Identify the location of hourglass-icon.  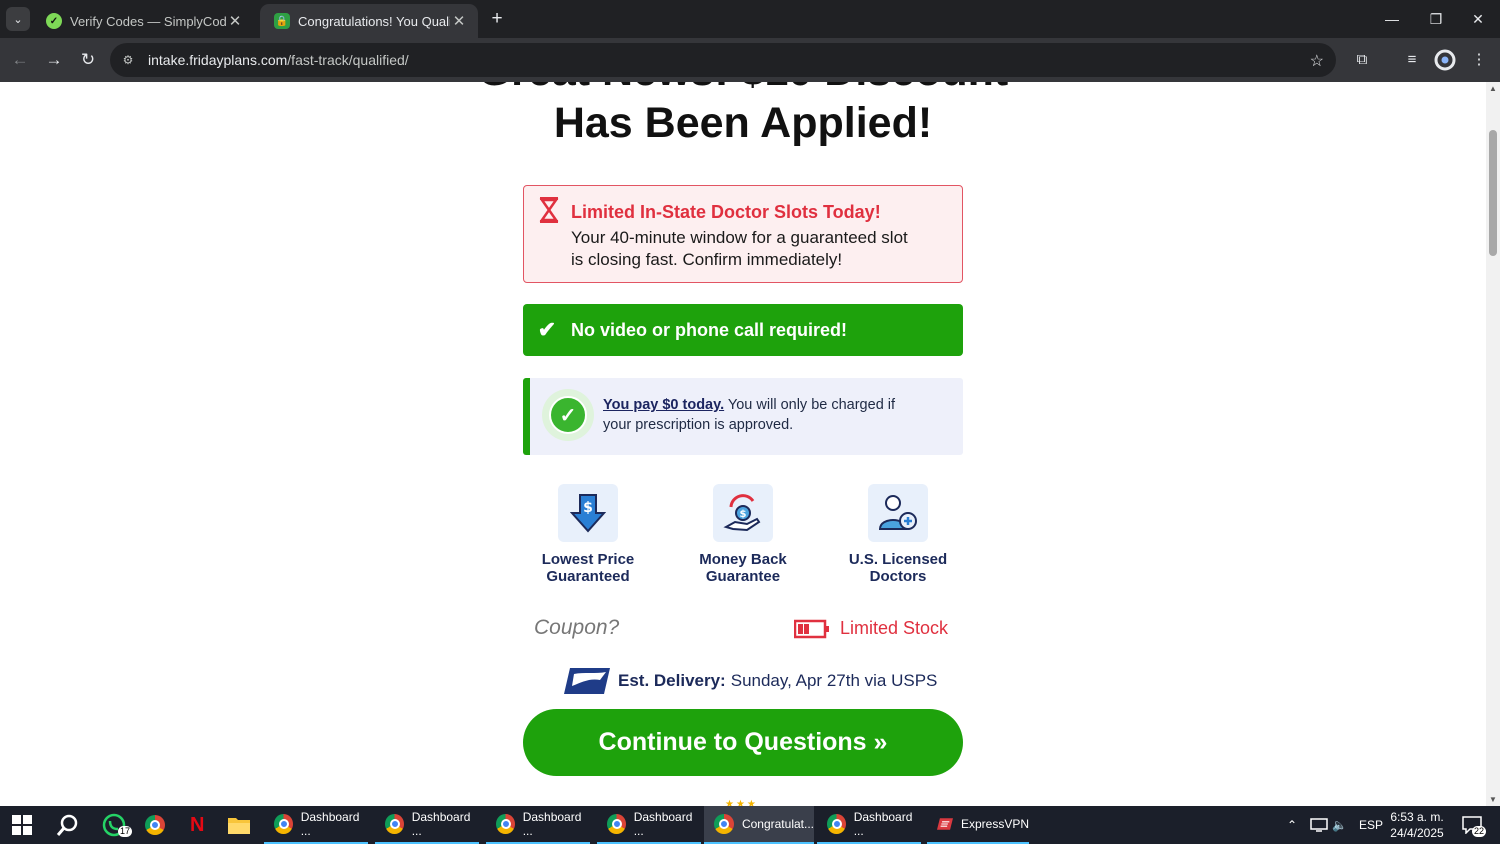
(549, 210).